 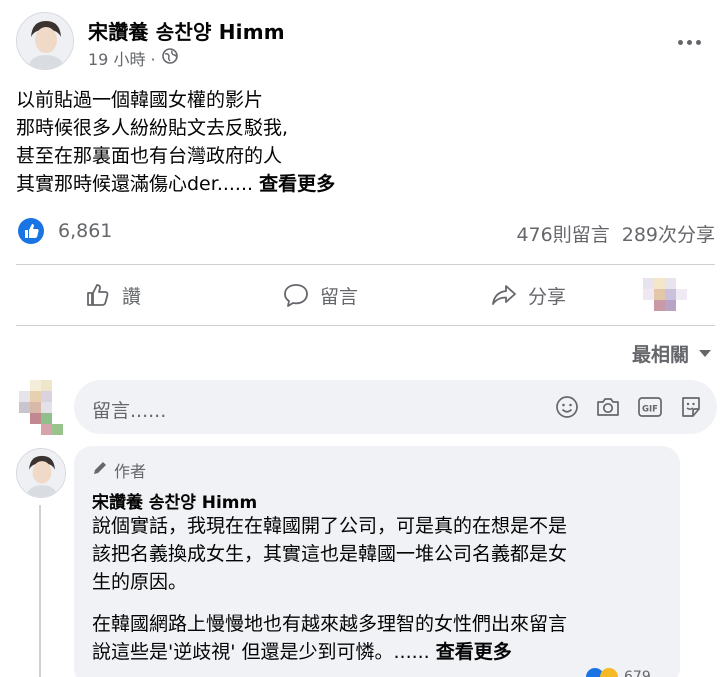 What do you see at coordinates (132, 296) in the screenshot?
I see `like-label: 讚` at bounding box center [132, 296].